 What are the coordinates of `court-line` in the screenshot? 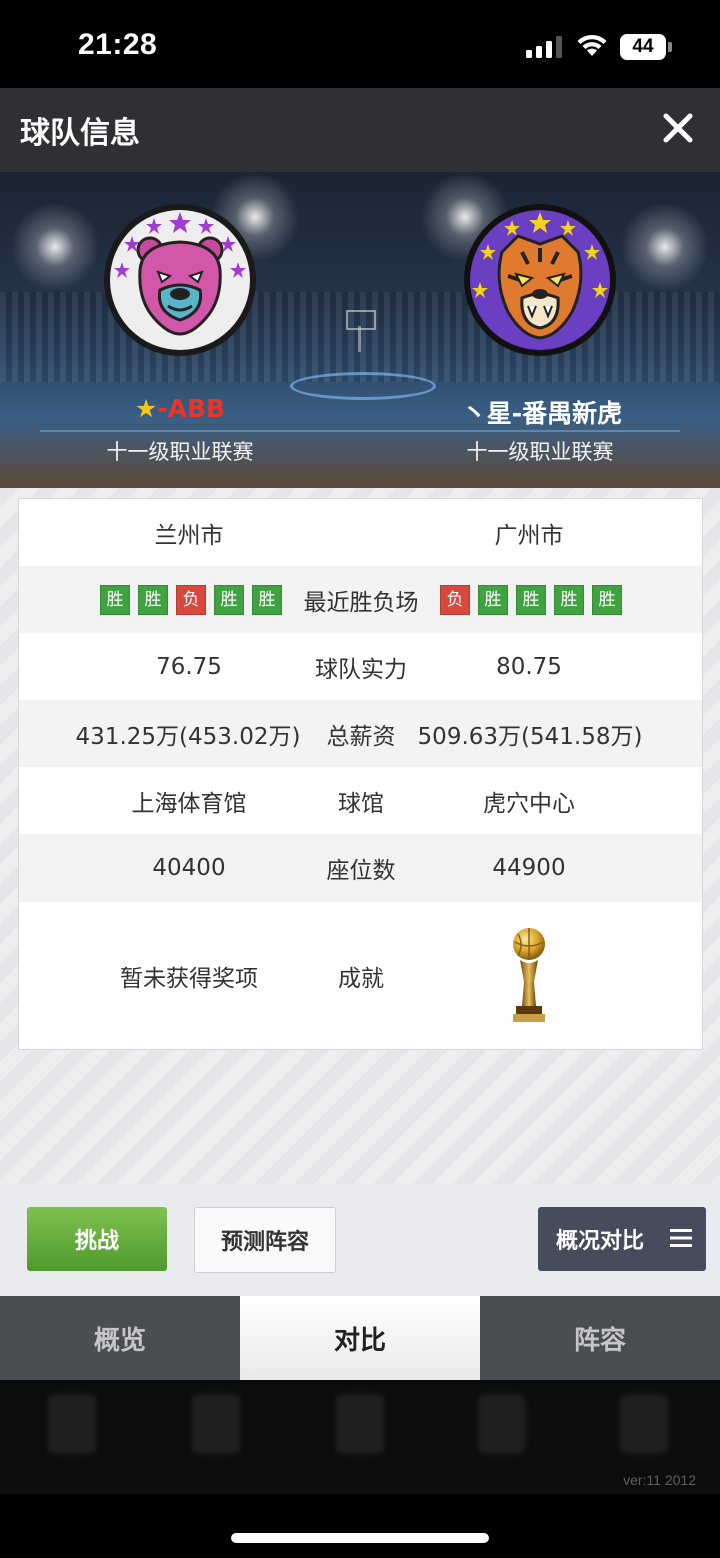 It's located at (360, 431).